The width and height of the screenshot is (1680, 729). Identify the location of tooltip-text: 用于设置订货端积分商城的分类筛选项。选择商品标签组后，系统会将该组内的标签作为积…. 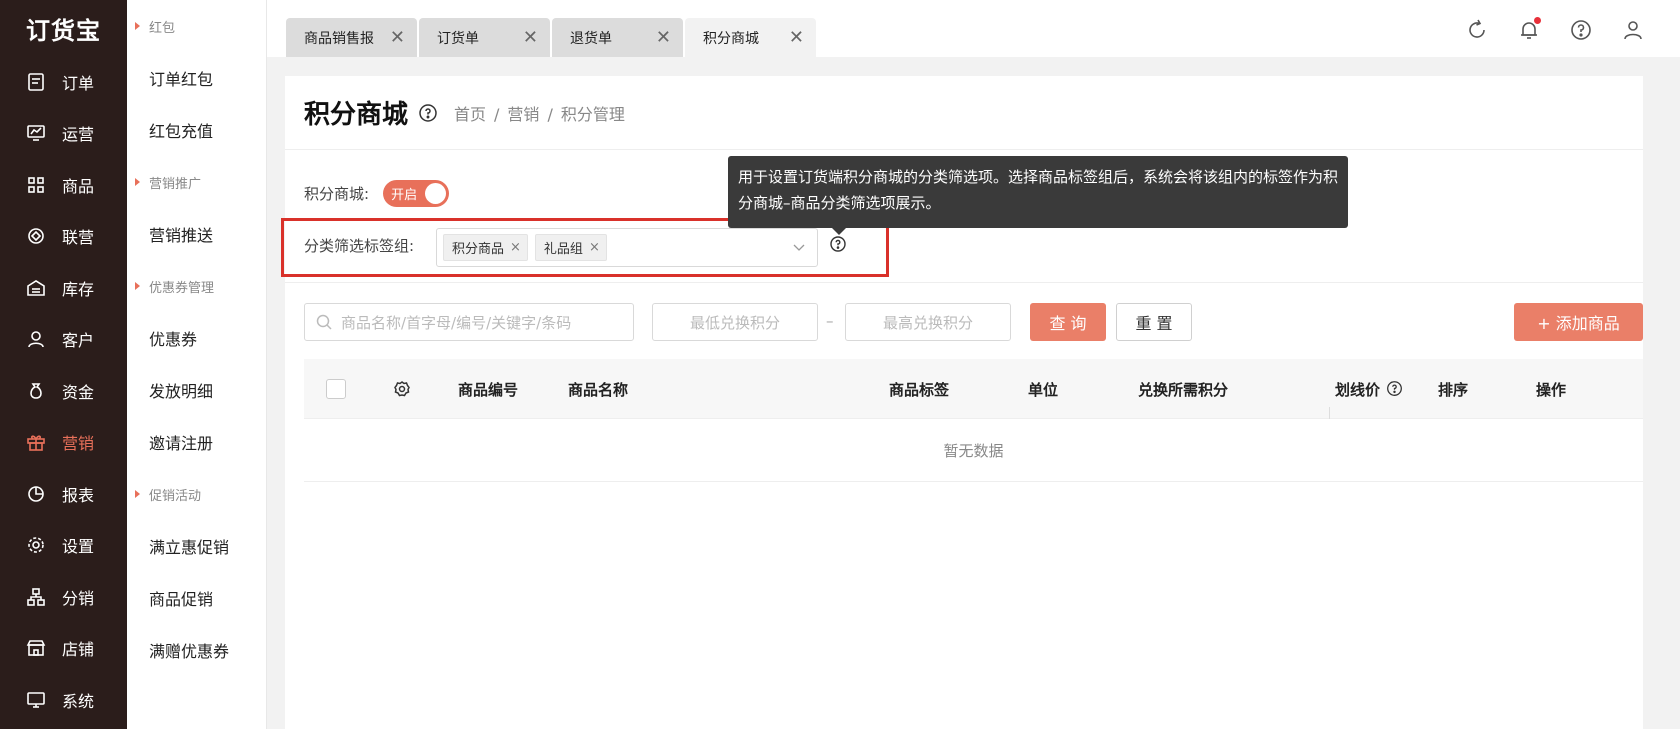
(1038, 190).